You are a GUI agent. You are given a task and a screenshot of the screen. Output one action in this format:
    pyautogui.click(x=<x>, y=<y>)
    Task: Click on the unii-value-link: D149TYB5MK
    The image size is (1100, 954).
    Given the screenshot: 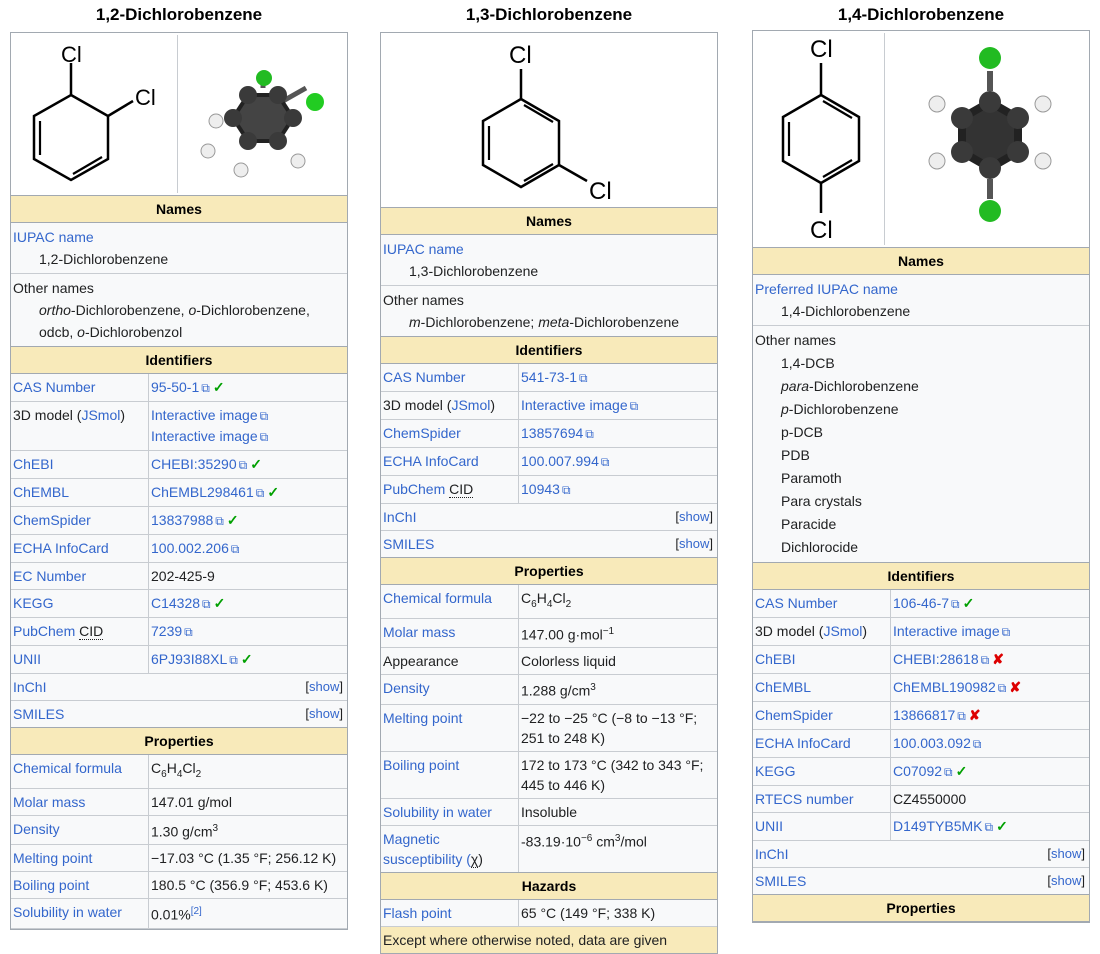 What is the action you would take?
    pyautogui.click(x=943, y=826)
    